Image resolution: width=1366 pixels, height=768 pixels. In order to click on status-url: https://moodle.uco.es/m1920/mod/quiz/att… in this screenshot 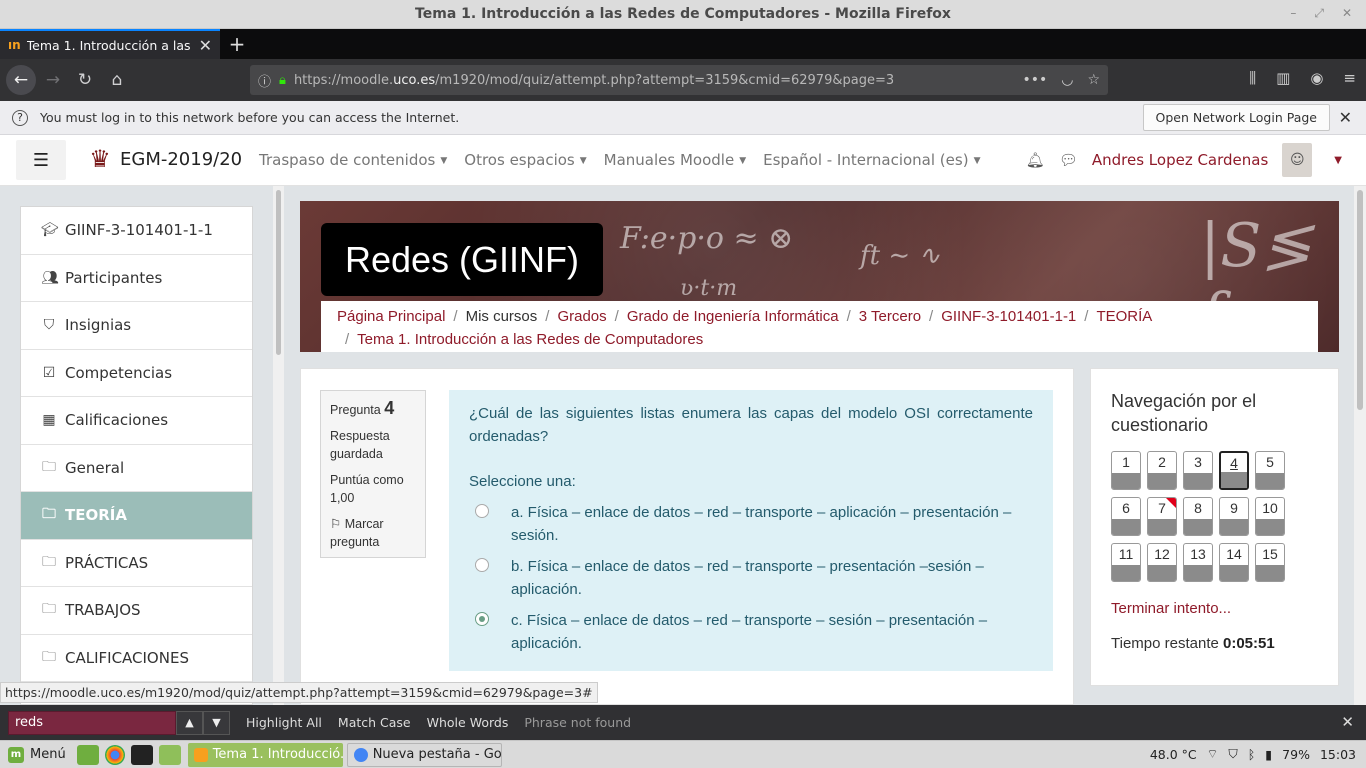, I will do `click(299, 692)`.